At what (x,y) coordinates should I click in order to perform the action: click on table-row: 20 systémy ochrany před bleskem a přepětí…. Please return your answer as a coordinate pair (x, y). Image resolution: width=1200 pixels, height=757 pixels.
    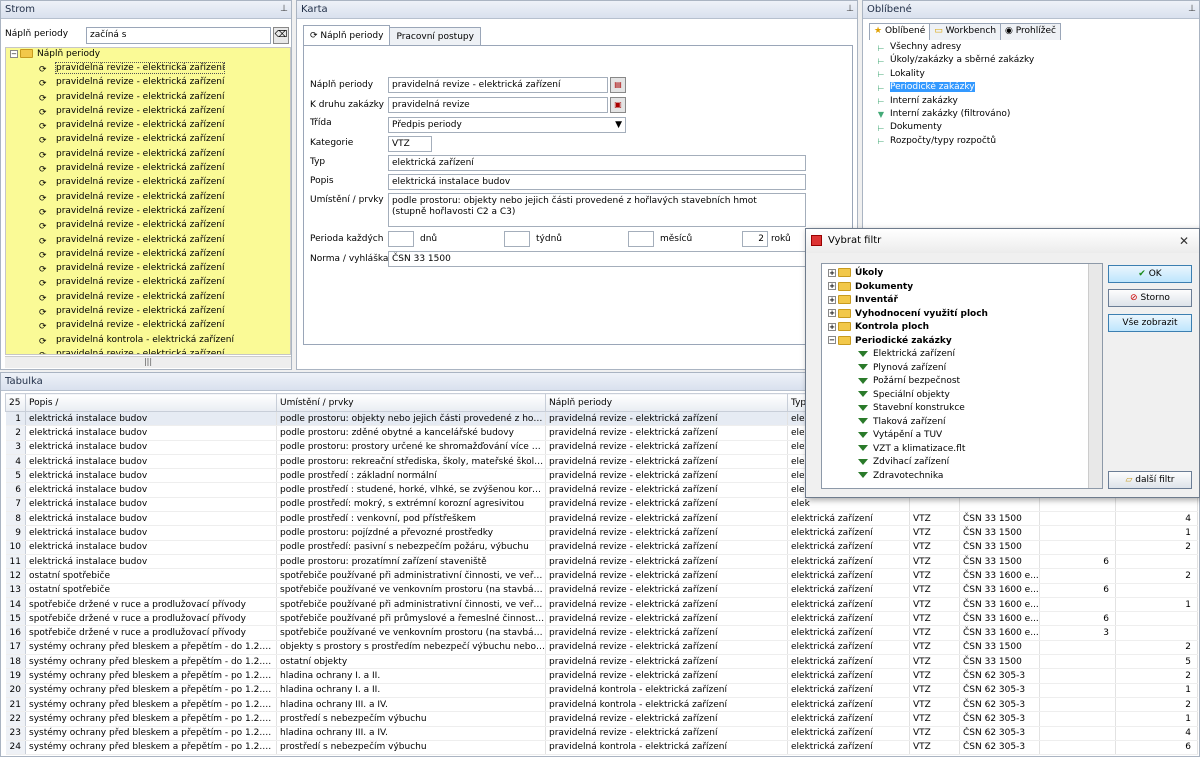
    Looking at the image, I should click on (601, 690).